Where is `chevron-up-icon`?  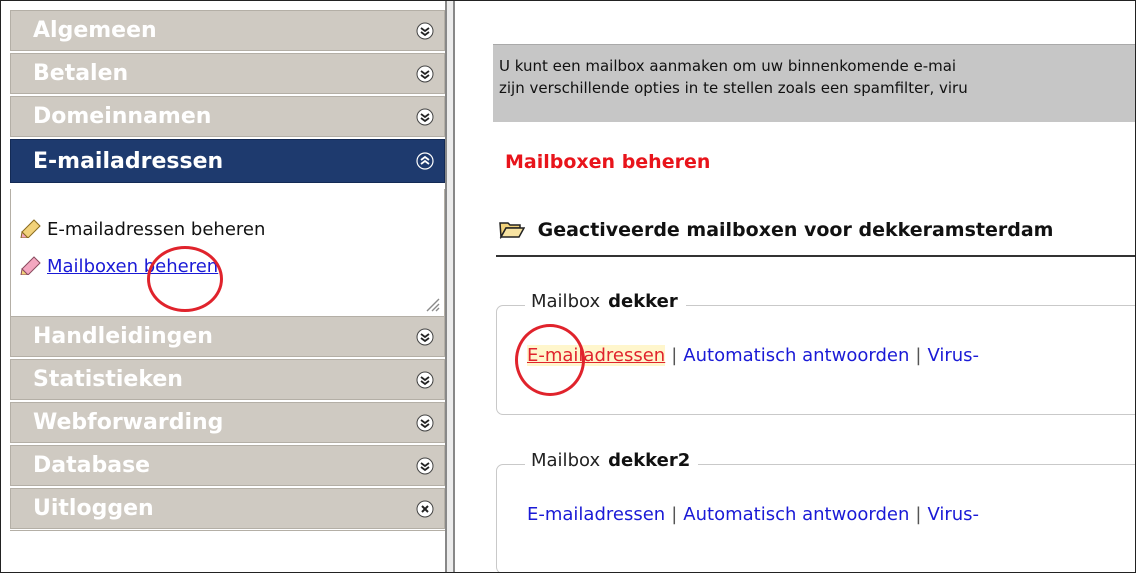 chevron-up-icon is located at coordinates (425, 161).